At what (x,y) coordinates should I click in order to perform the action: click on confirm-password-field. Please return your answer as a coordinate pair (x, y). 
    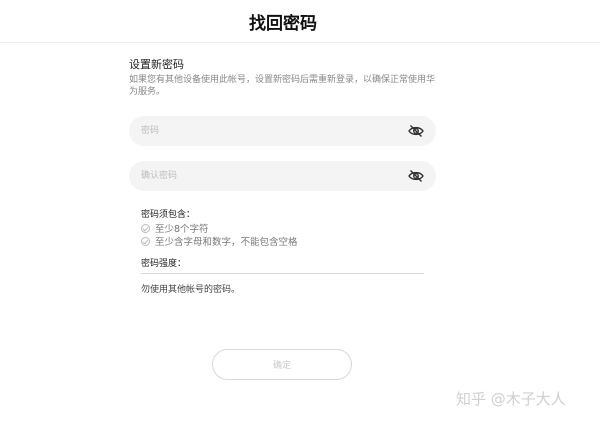
    Looking at the image, I should click on (282, 176).